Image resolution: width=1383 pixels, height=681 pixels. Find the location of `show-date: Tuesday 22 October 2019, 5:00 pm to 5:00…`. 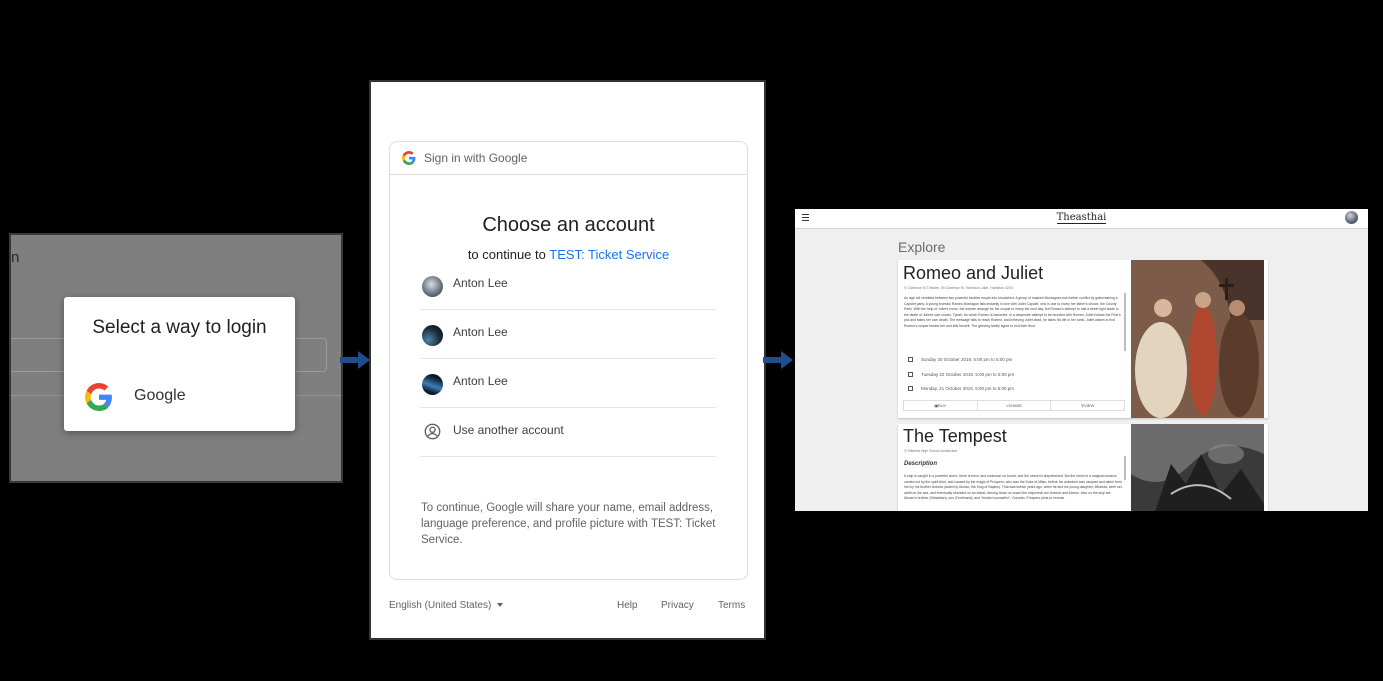

show-date: Tuesday 22 October 2019, 5:00 pm to 5:00… is located at coordinates (961, 375).